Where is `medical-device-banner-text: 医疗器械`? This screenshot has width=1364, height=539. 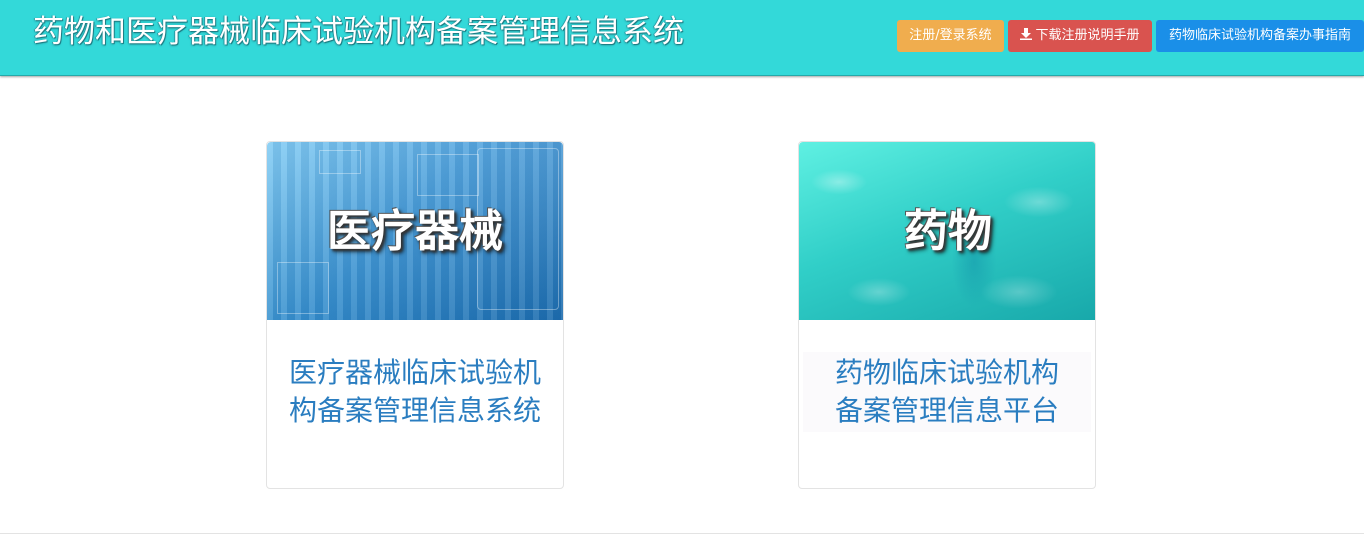
medical-device-banner-text: 医疗器械 is located at coordinates (415, 231).